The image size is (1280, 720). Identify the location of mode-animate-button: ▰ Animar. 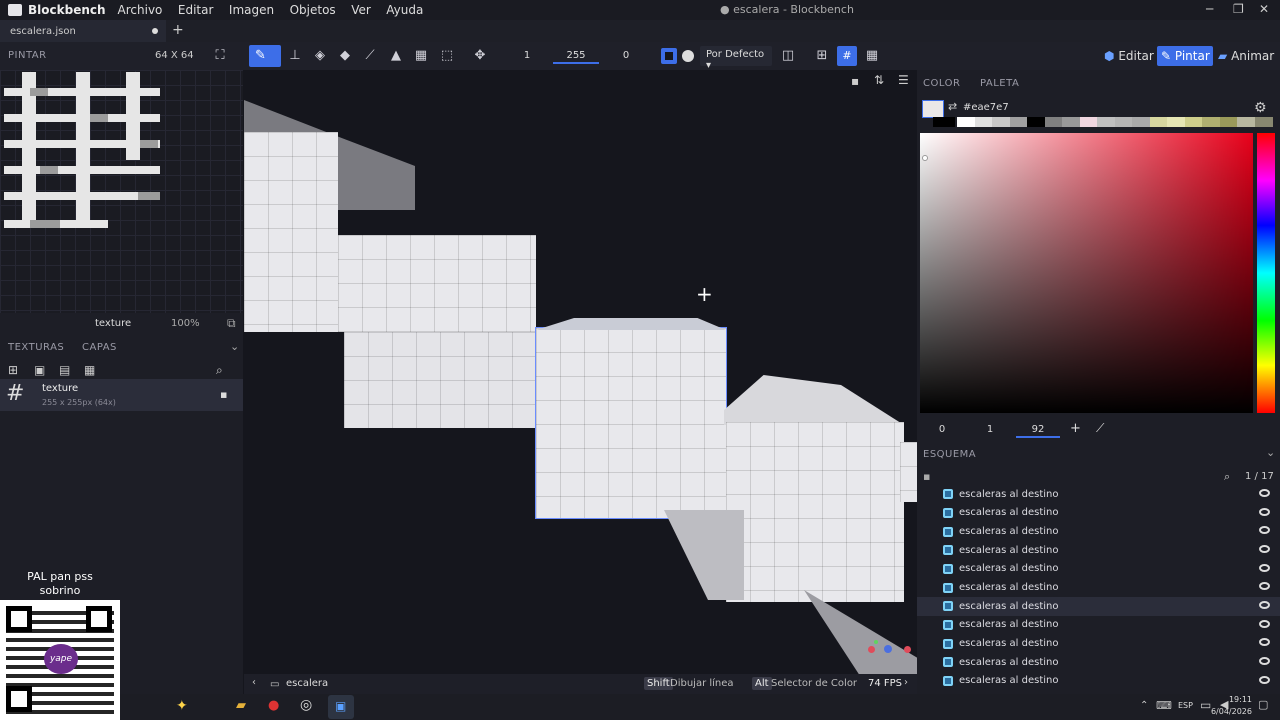
(1248, 56).